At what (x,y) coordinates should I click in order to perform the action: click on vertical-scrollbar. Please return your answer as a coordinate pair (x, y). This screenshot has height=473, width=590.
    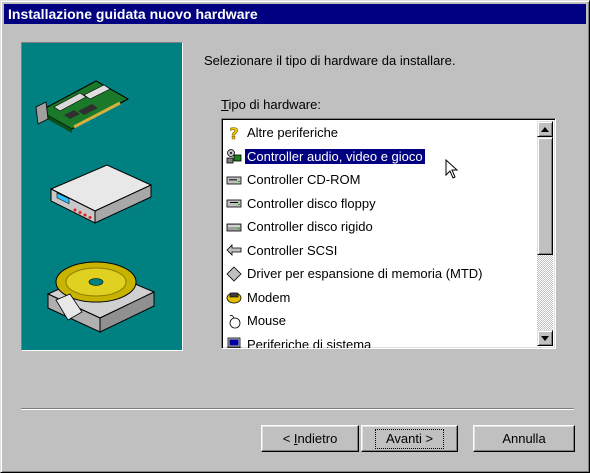
    Looking at the image, I should click on (545, 233).